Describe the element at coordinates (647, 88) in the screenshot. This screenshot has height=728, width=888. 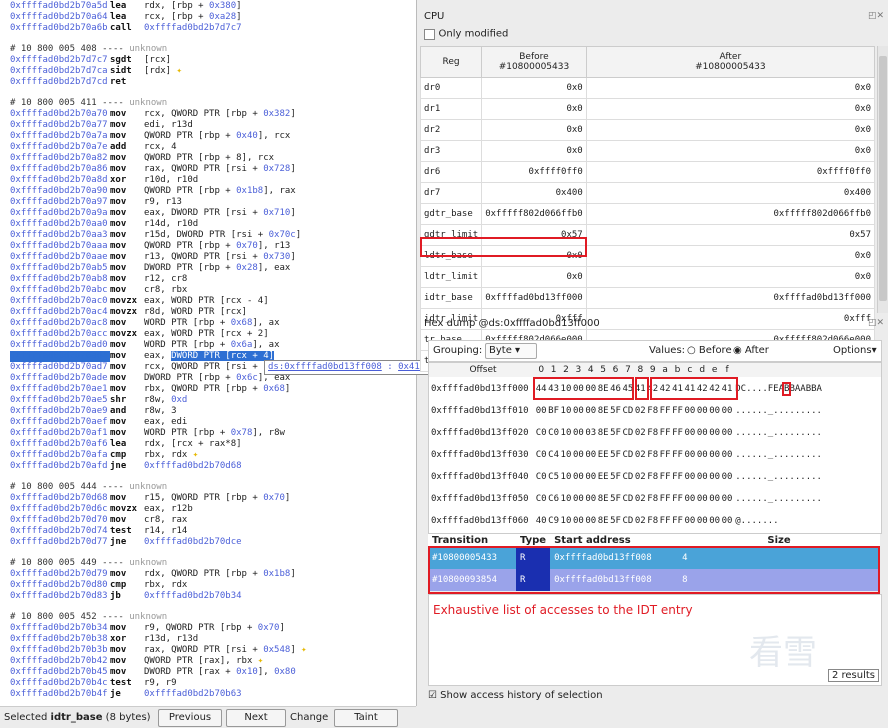
I see `register-row: dr0 0x0 0x0` at that location.